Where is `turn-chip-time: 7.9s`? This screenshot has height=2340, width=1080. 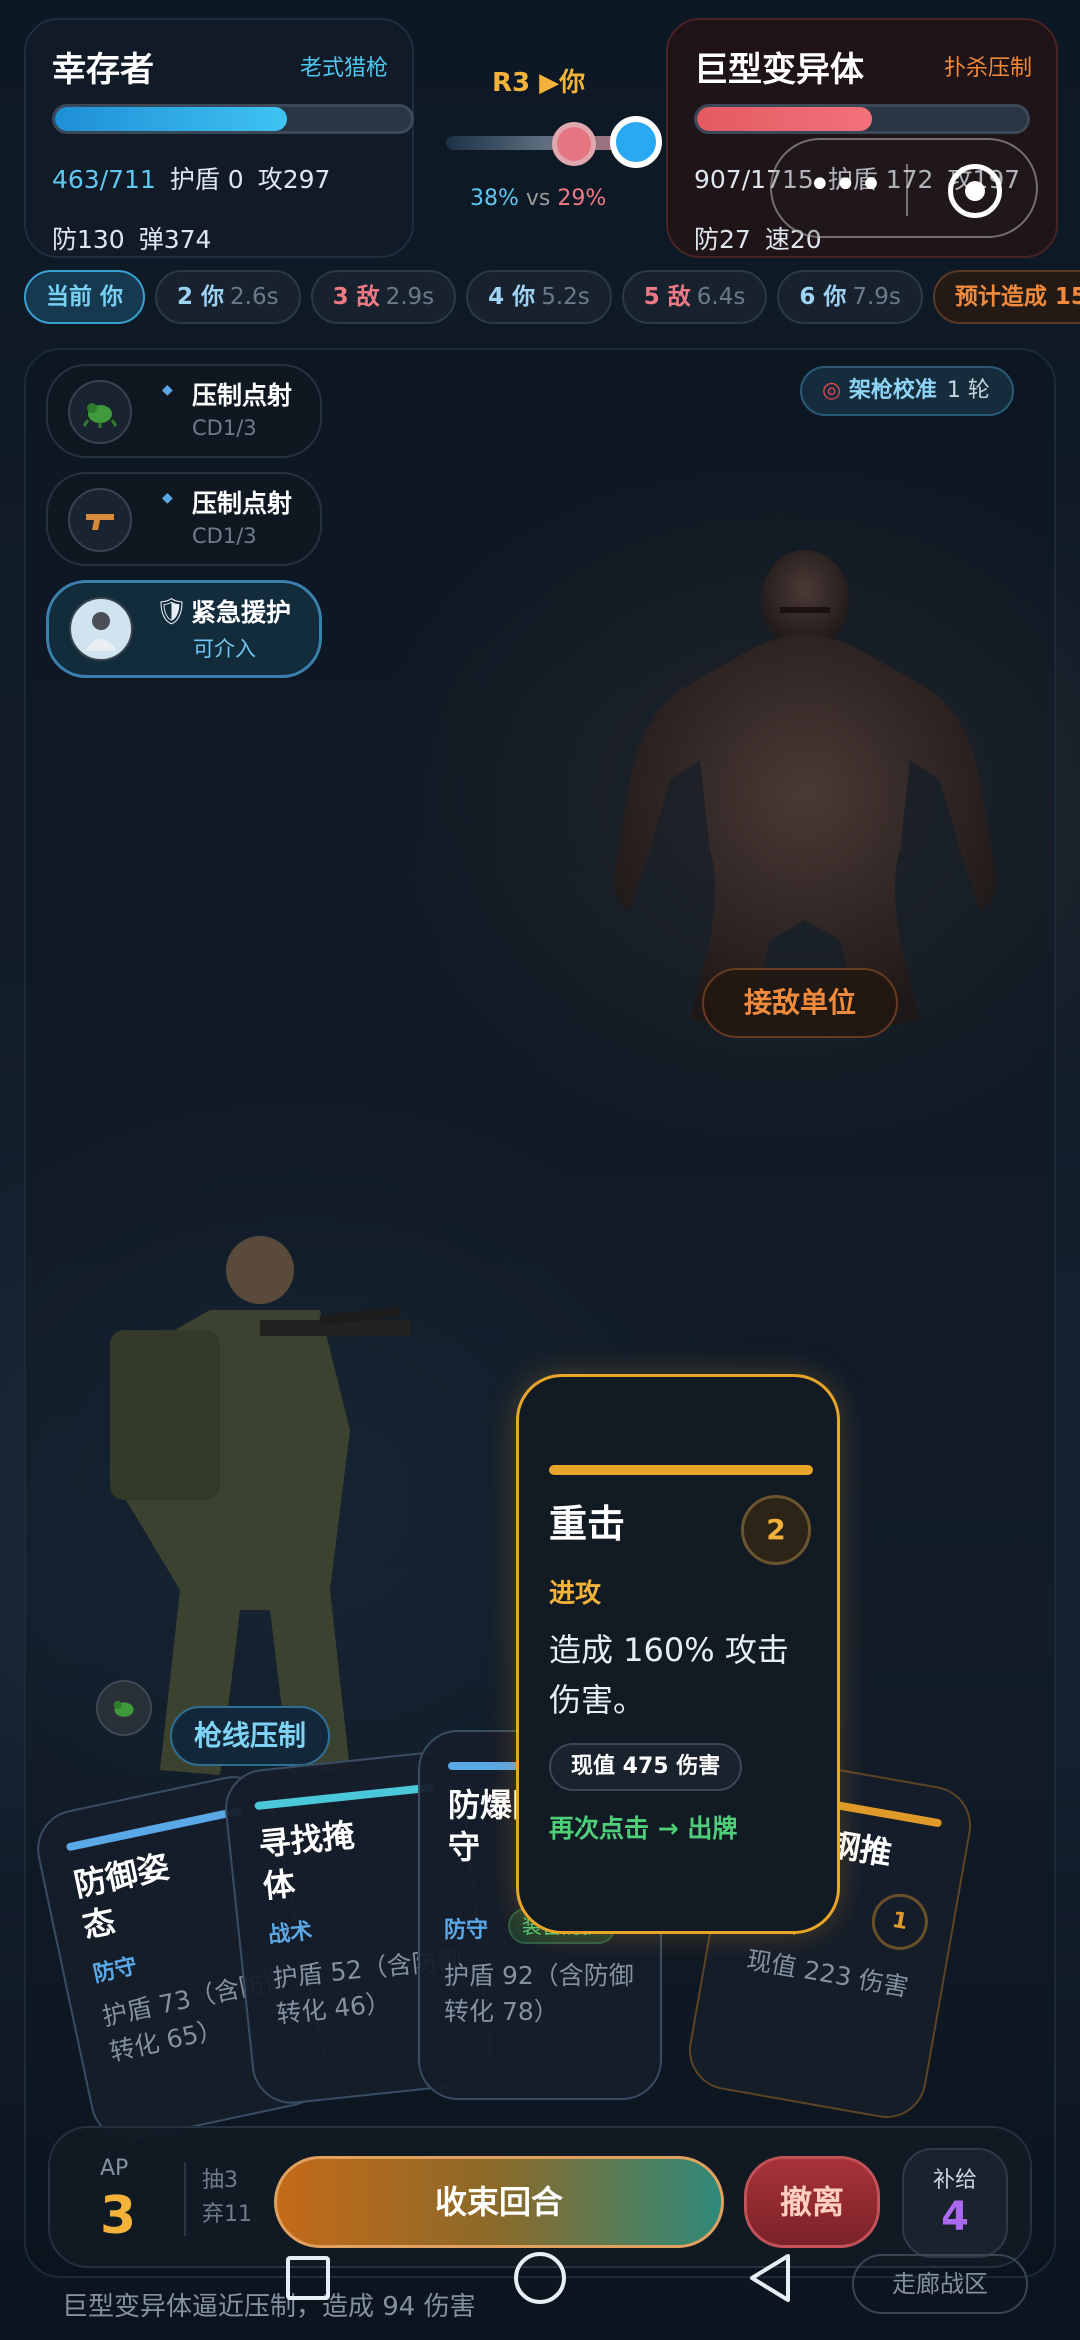 turn-chip-time: 7.9s is located at coordinates (876, 297).